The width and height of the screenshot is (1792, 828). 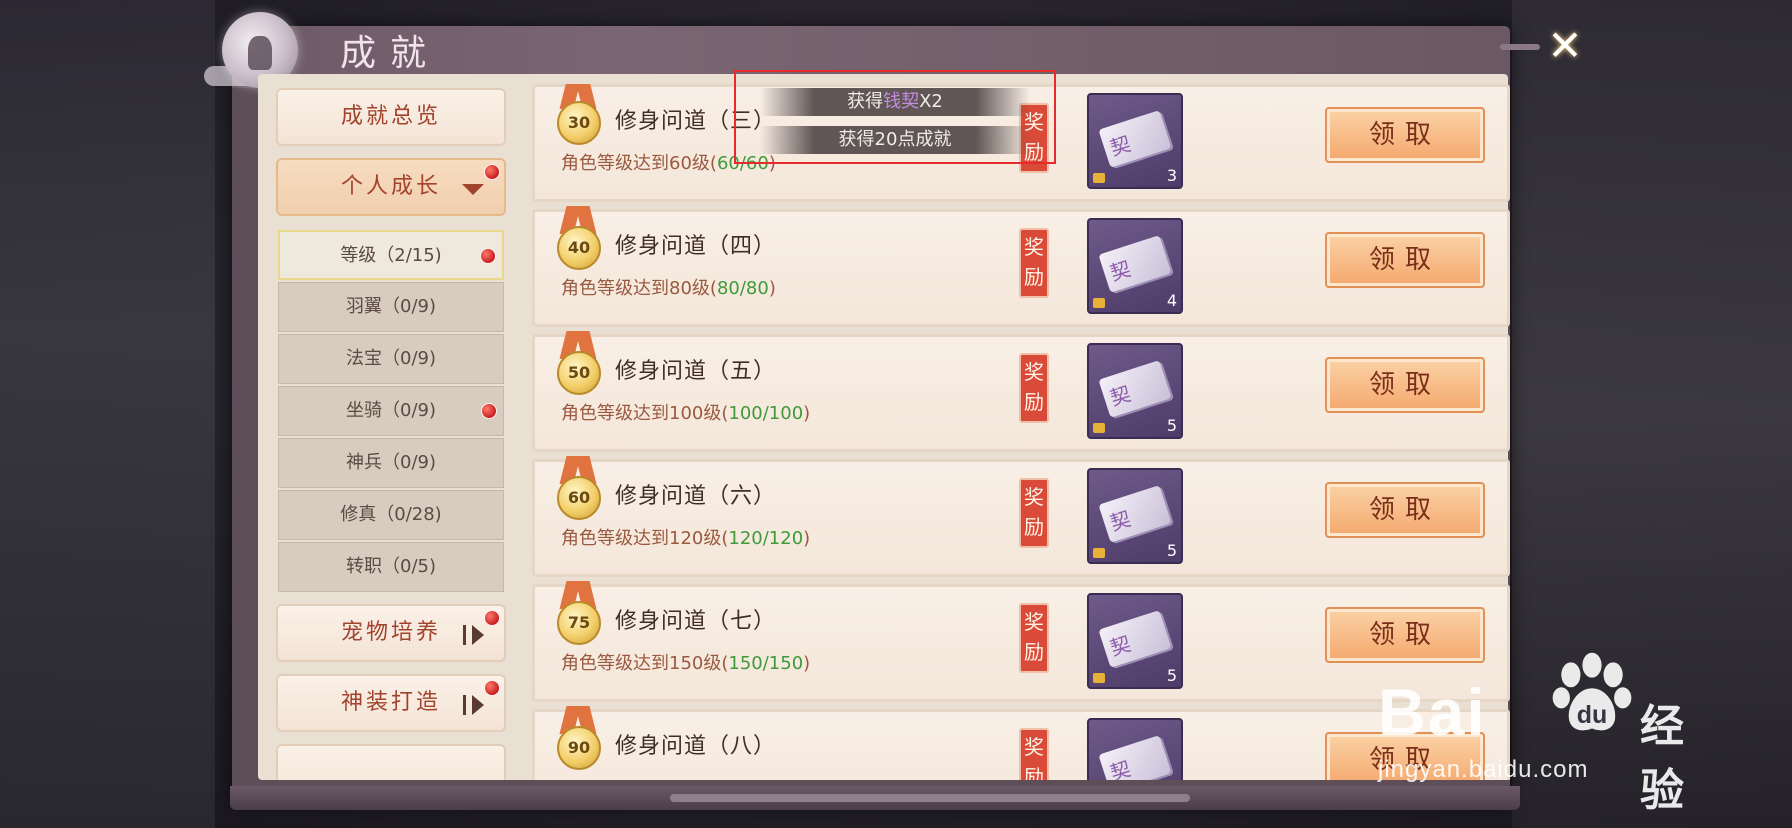 What do you see at coordinates (1592, 715) in the screenshot?
I see `svg-text: du` at bounding box center [1592, 715].